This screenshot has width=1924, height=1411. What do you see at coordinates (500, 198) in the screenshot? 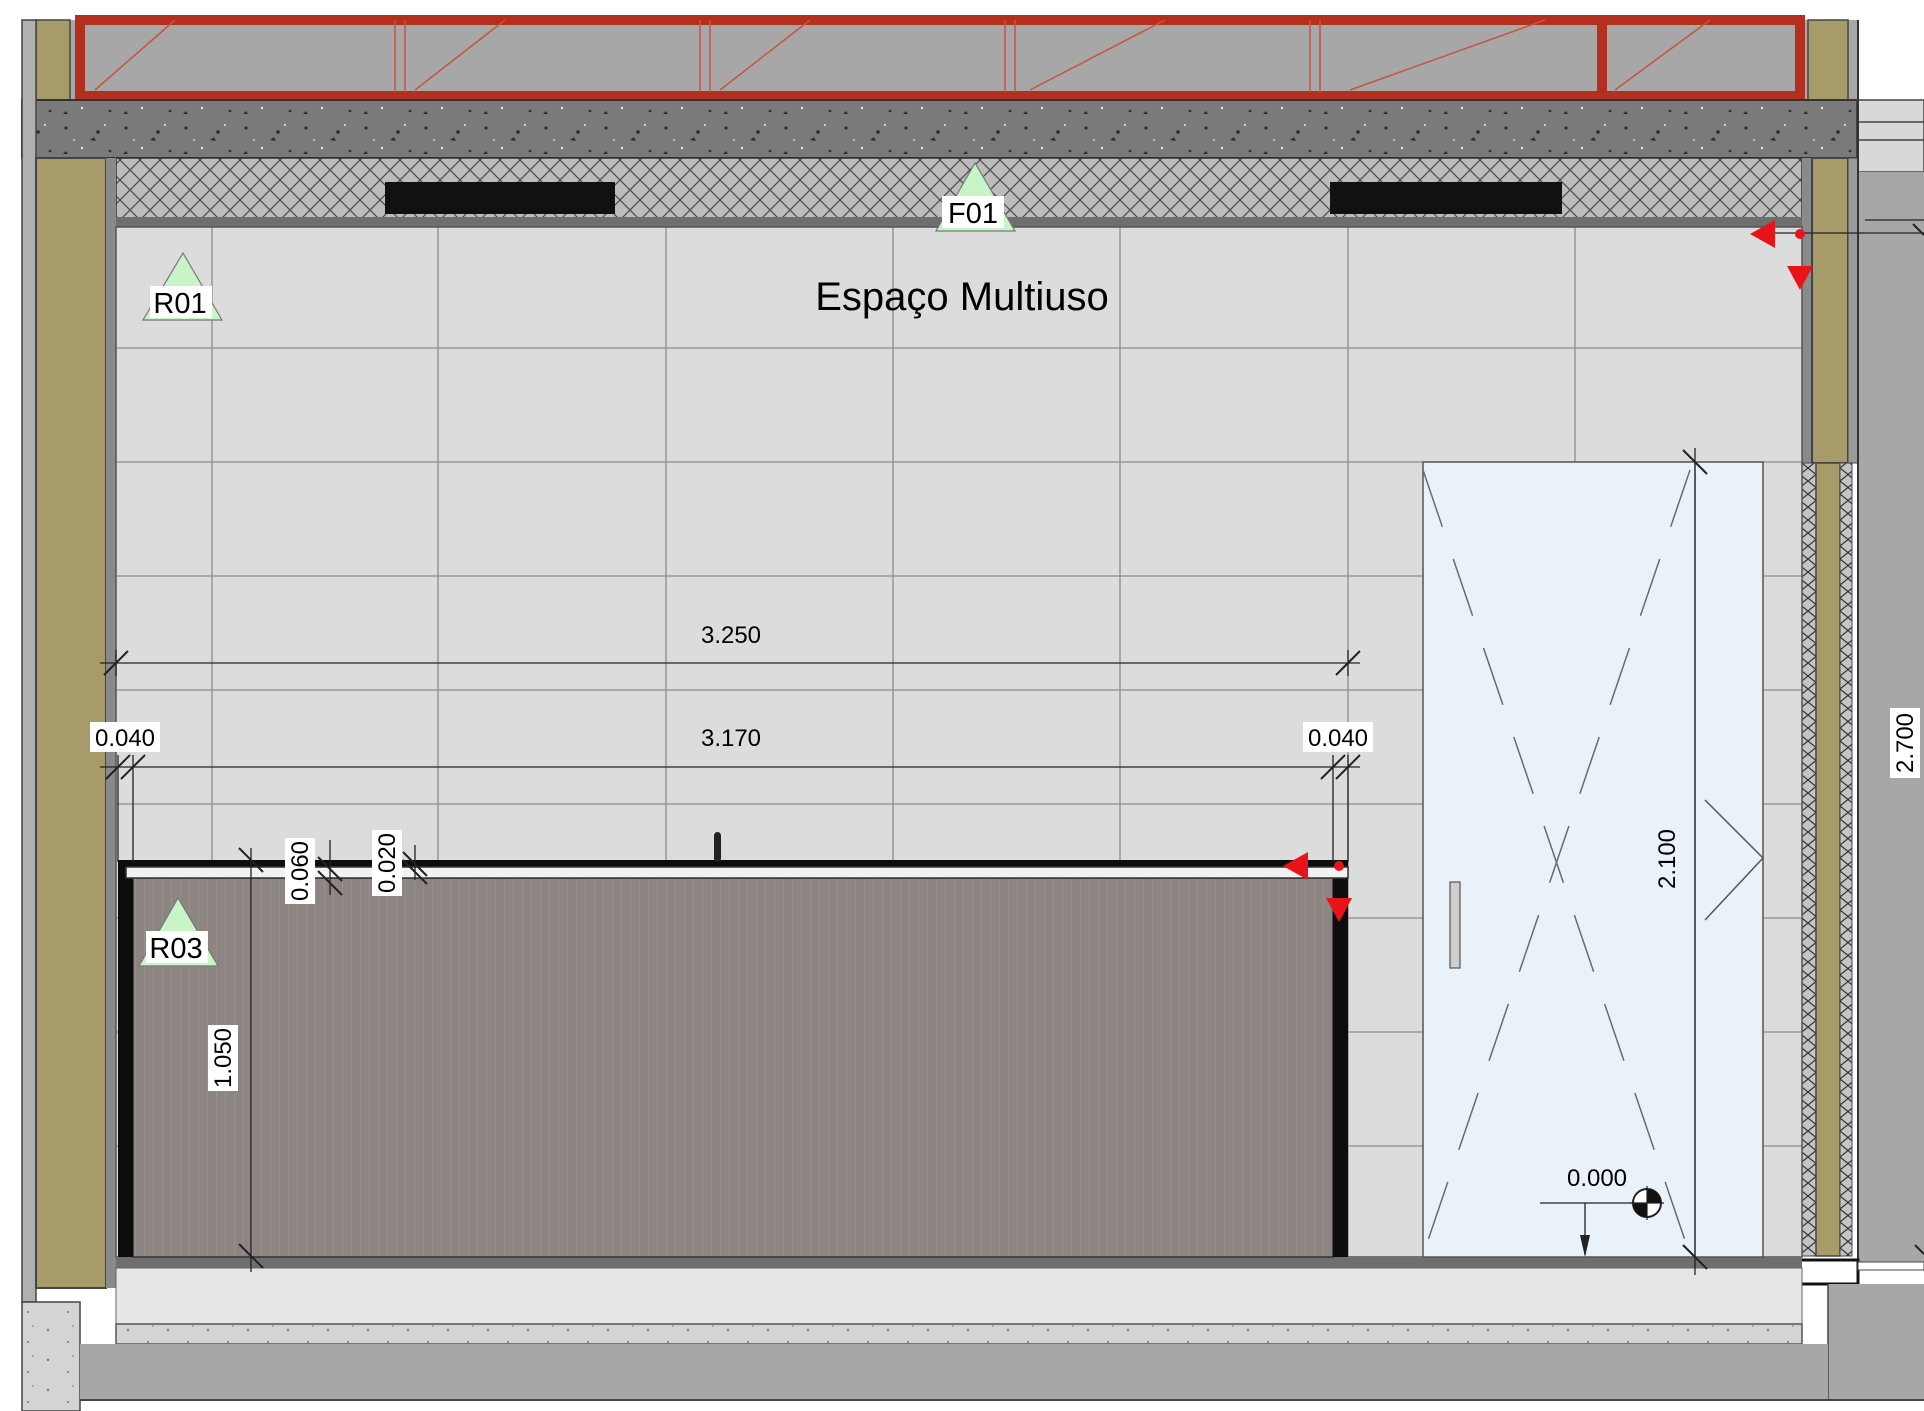
I see `duct-left` at bounding box center [500, 198].